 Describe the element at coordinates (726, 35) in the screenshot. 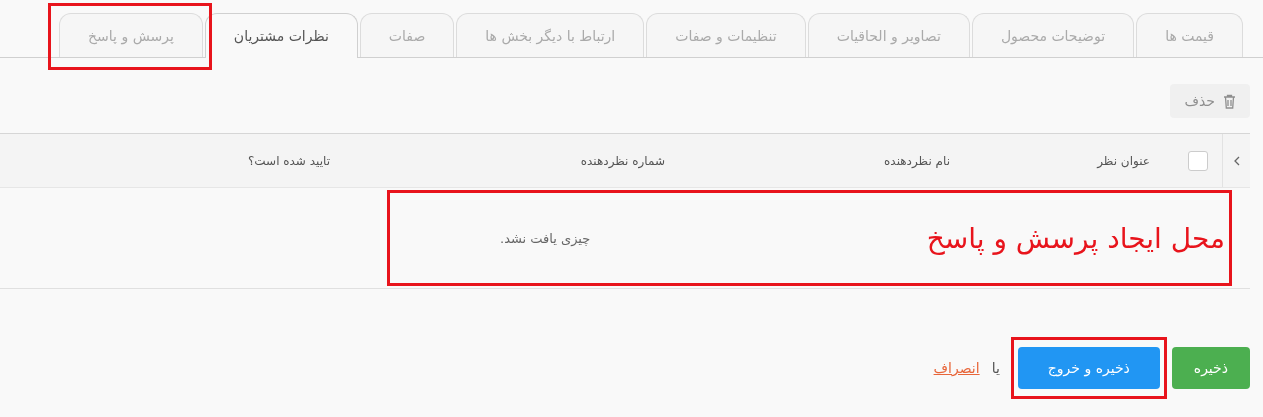

I see `tab: تنظیمات و صفات` at that location.